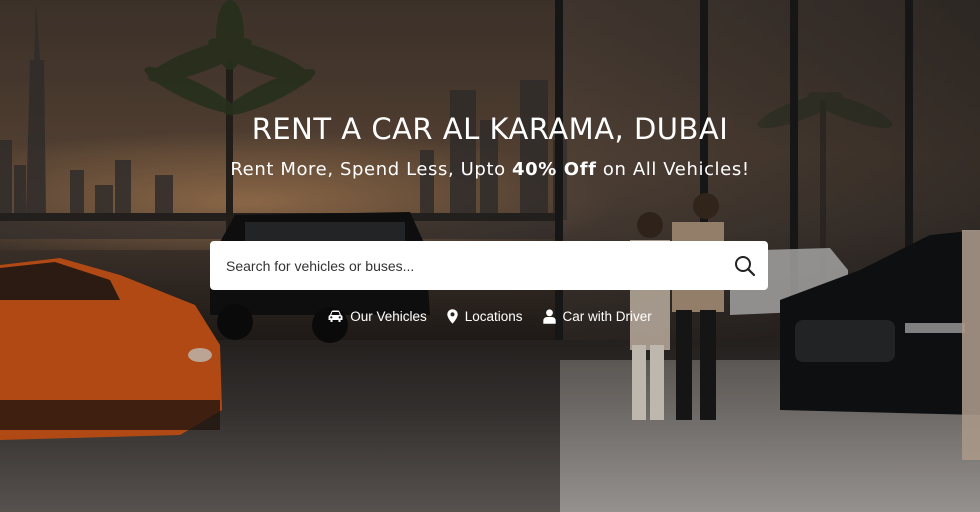  What do you see at coordinates (388, 316) in the screenshot?
I see `link-label: Our Vehicles` at bounding box center [388, 316].